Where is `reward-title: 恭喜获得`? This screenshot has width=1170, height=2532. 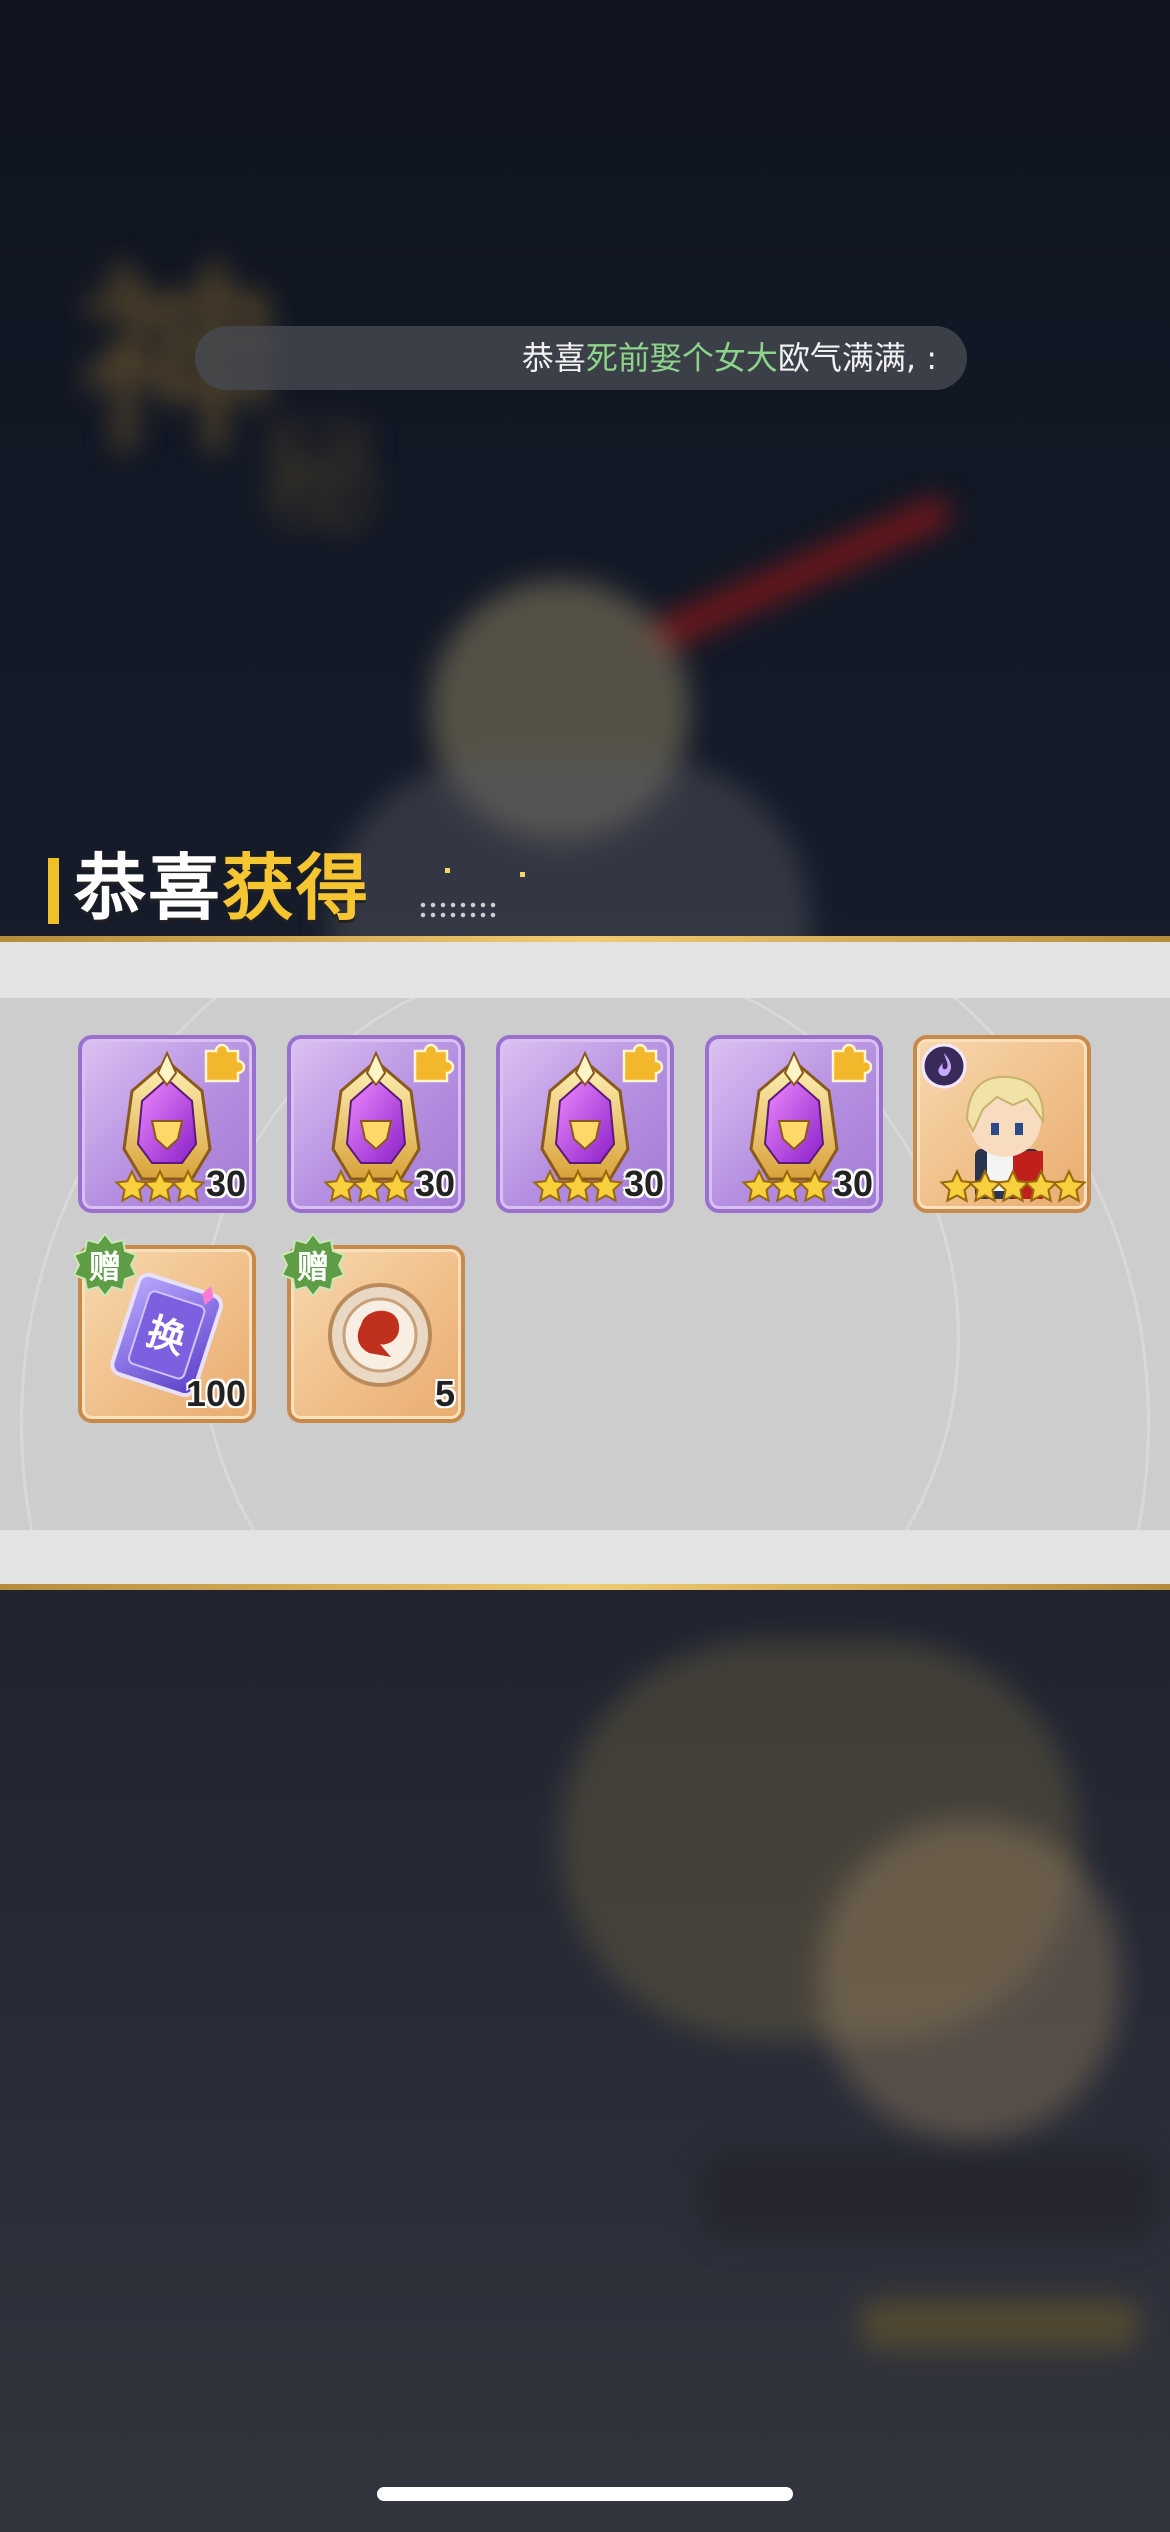 reward-title: 恭喜获得 is located at coordinates (222, 888).